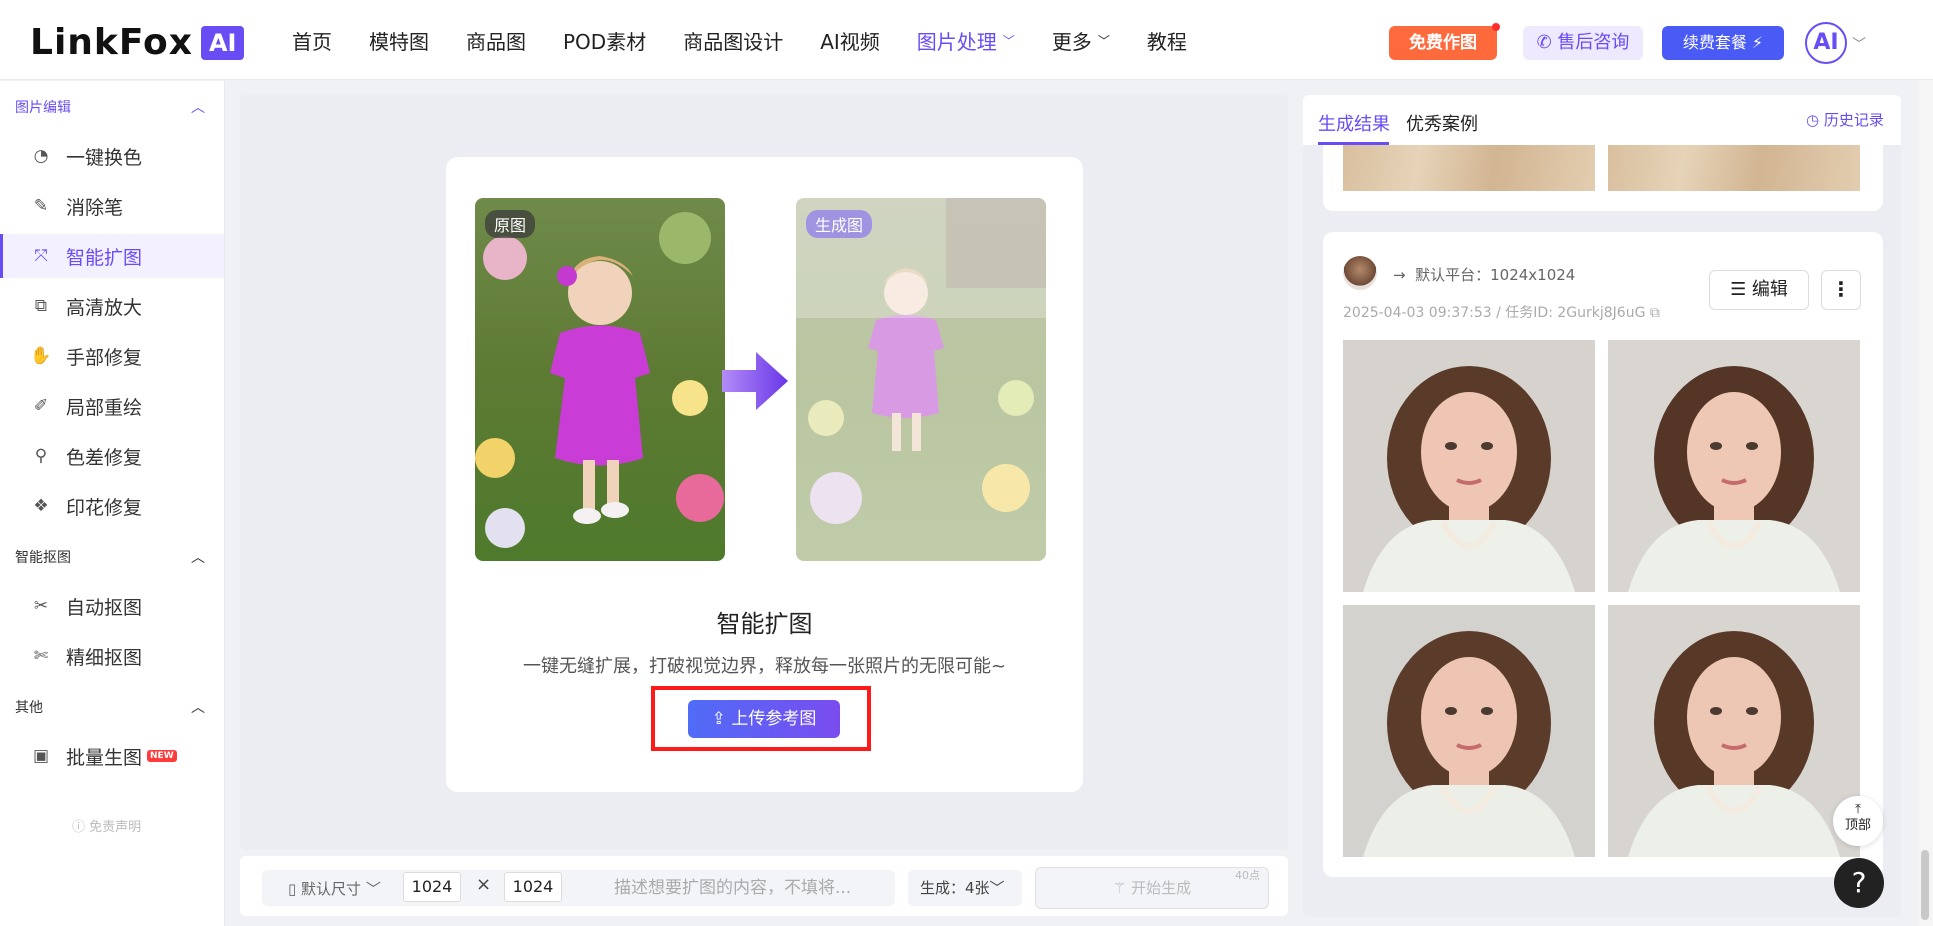 This screenshot has width=1933, height=926. Describe the element at coordinates (115, 827) in the screenshot. I see `disclaimer-label: 免责声明` at that location.